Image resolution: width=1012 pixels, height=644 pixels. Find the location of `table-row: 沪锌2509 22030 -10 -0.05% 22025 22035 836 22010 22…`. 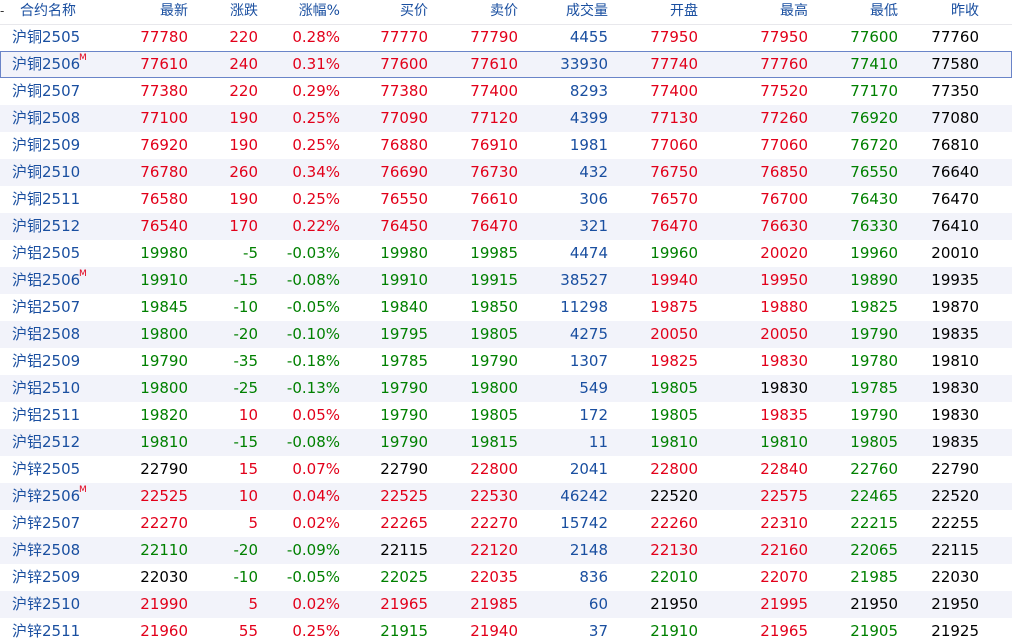

table-row: 沪锌2509 22030 -10 -0.05% 22025 22035 836 22010 22… is located at coordinates (506, 577).